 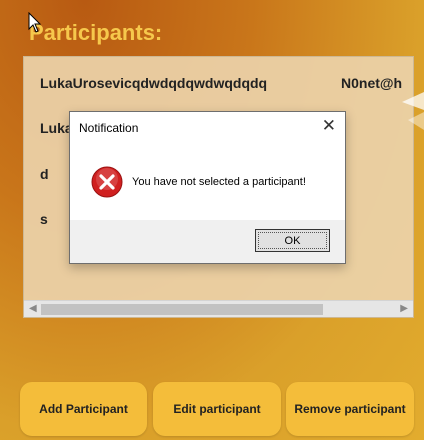 What do you see at coordinates (404, 308) in the screenshot?
I see `scroll-right-icon: ▶` at bounding box center [404, 308].